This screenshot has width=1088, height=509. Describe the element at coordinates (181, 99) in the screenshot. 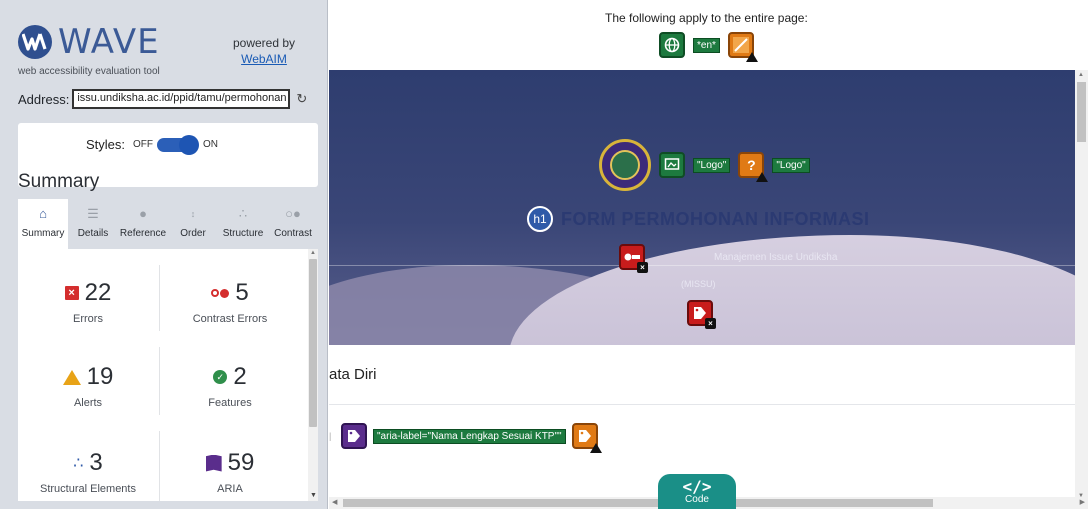

I see `address-input: issu.undiksha.ac.id/ppid/tamu/permohonan` at that location.